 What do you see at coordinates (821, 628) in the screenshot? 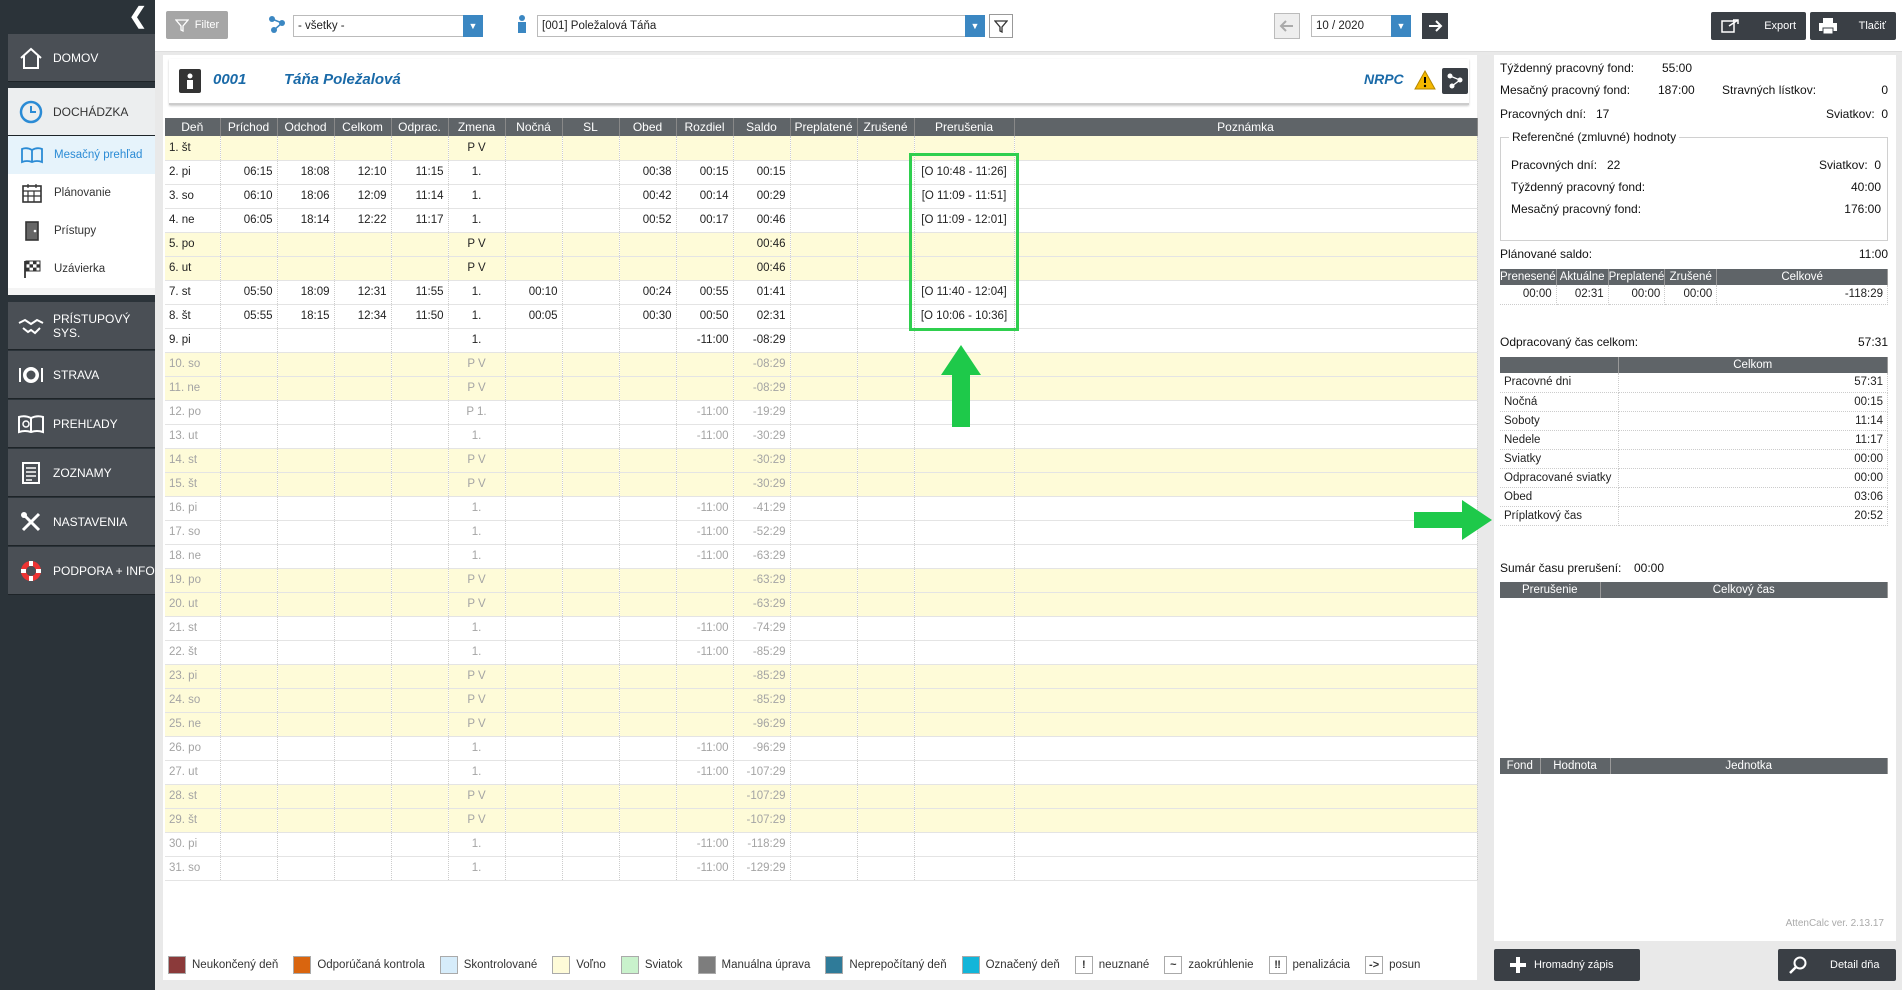
I see `table-row: 21. st 1. -11:00 -74:29` at bounding box center [821, 628].